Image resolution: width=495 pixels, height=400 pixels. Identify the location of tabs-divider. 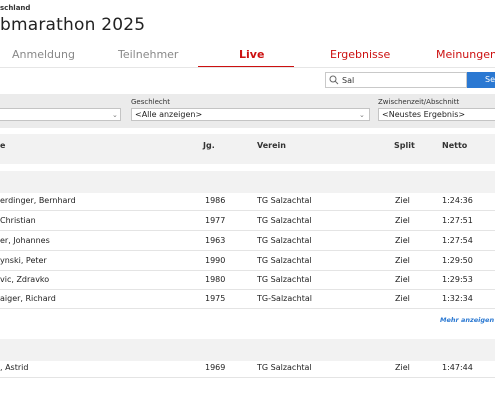
(247, 67).